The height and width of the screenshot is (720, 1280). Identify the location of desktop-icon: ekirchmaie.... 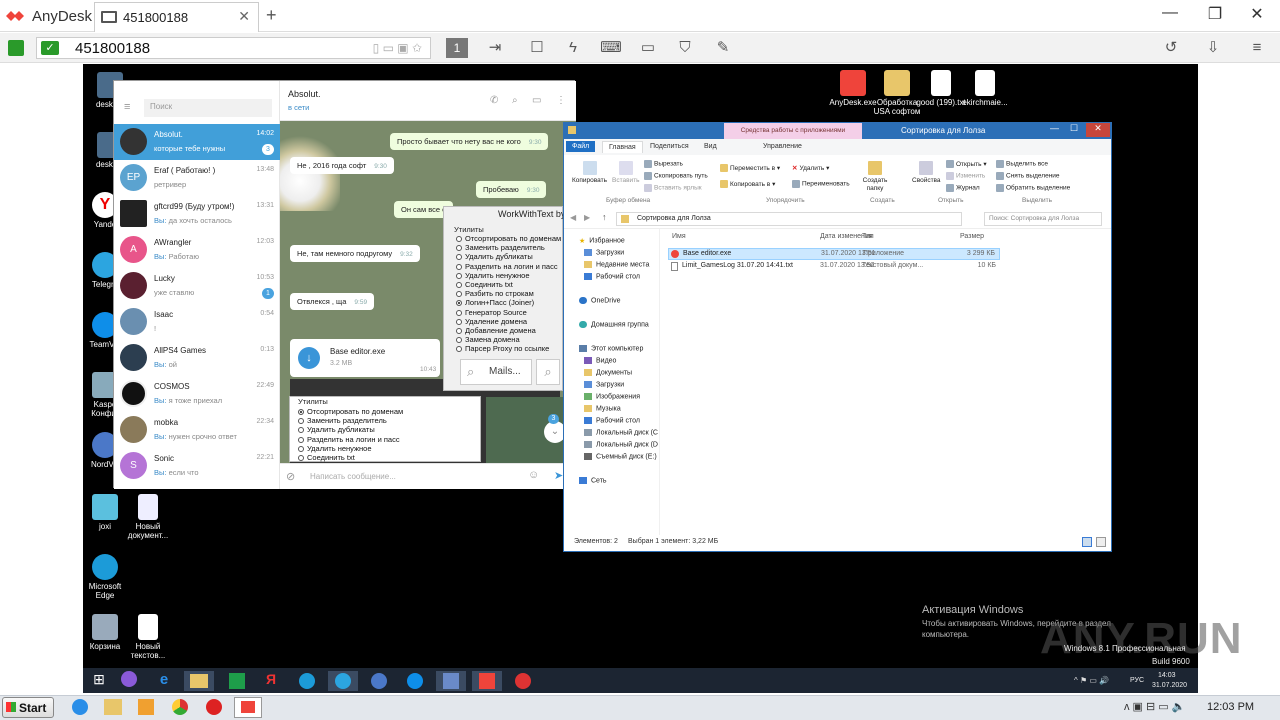
(985, 88).